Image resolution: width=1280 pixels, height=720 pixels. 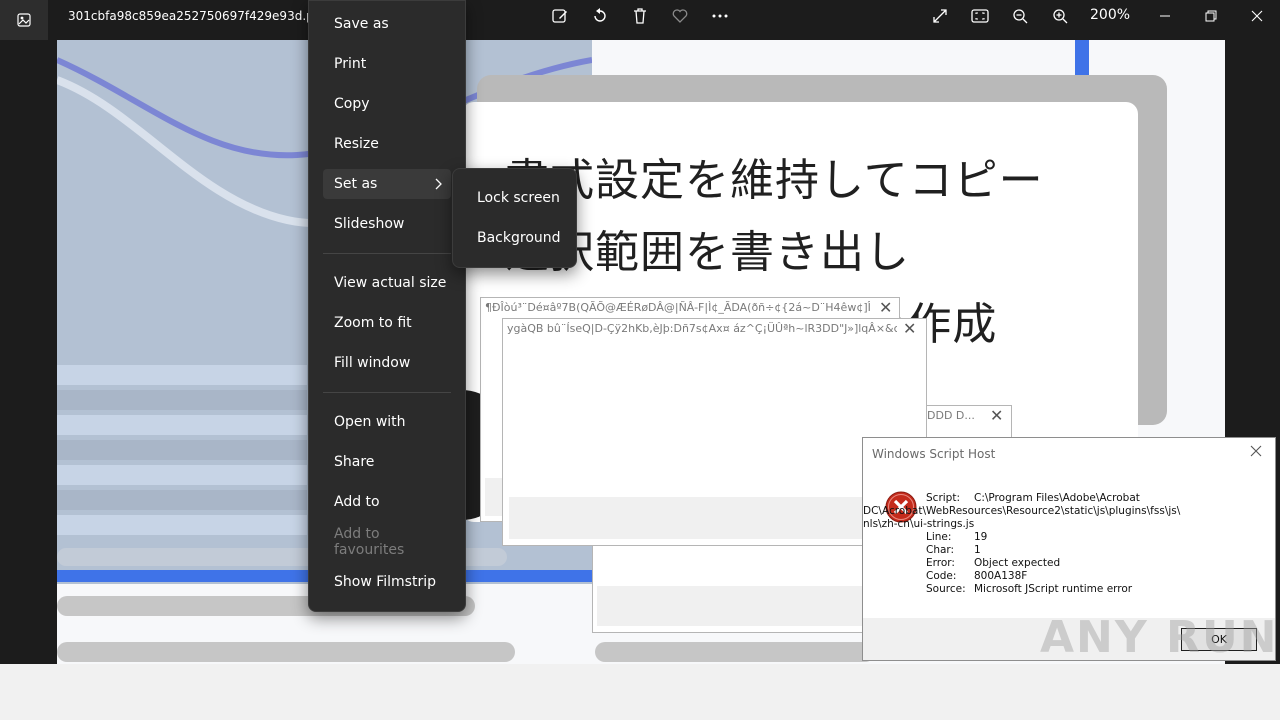 What do you see at coordinates (640, 692) in the screenshot?
I see `bottom-area` at bounding box center [640, 692].